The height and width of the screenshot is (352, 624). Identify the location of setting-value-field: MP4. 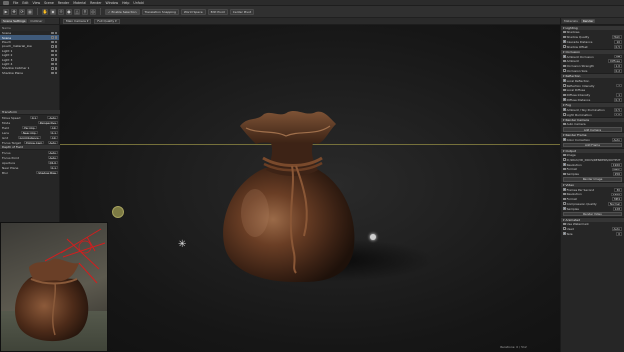
(617, 199).